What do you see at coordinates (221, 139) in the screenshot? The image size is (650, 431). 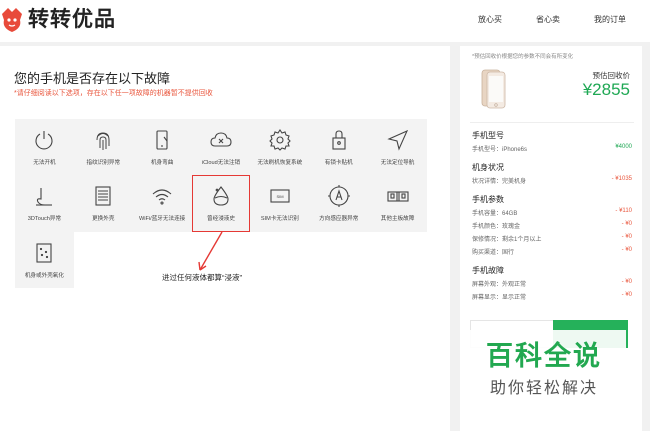 I see `cloud-x-icon` at bounding box center [221, 139].